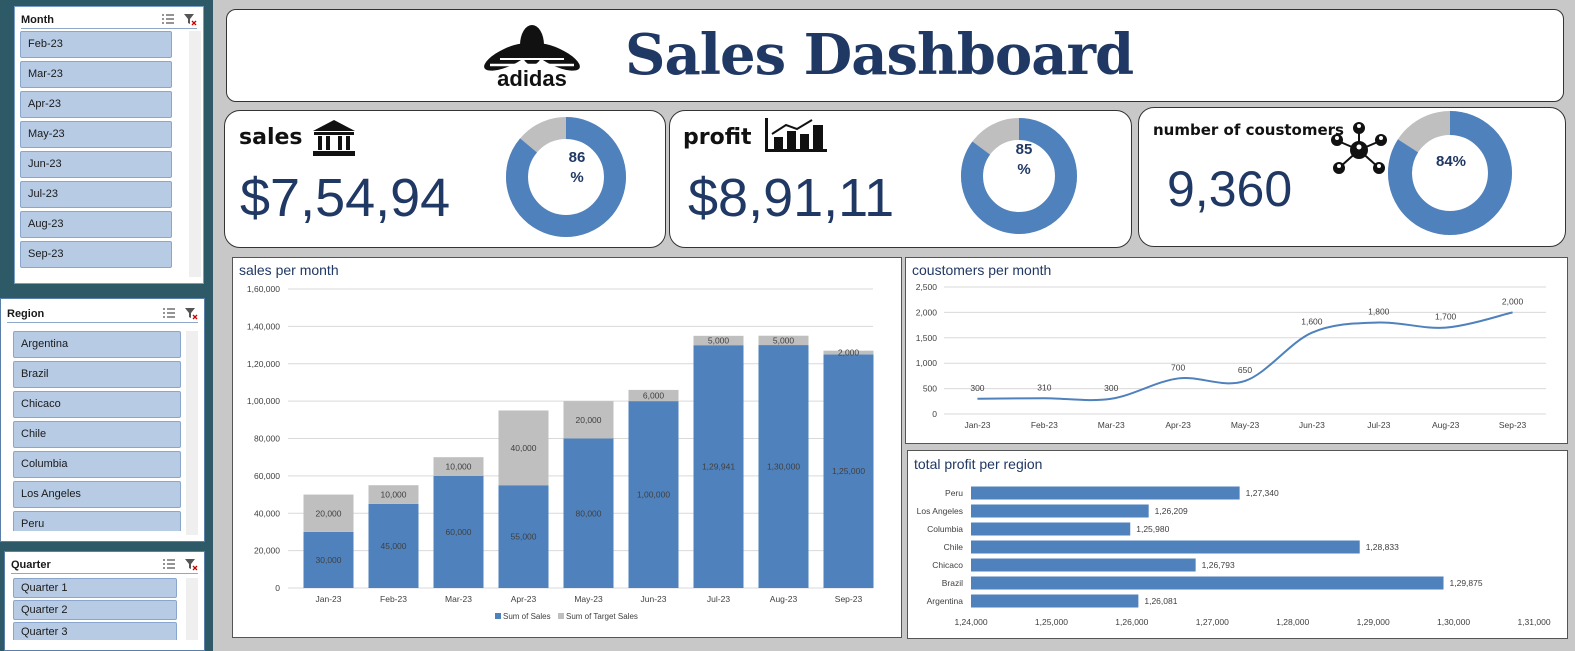 Image resolution: width=1575 pixels, height=651 pixels. Describe the element at coordinates (1171, 511) in the screenshot. I see `data-label: 1,26,209` at that location.